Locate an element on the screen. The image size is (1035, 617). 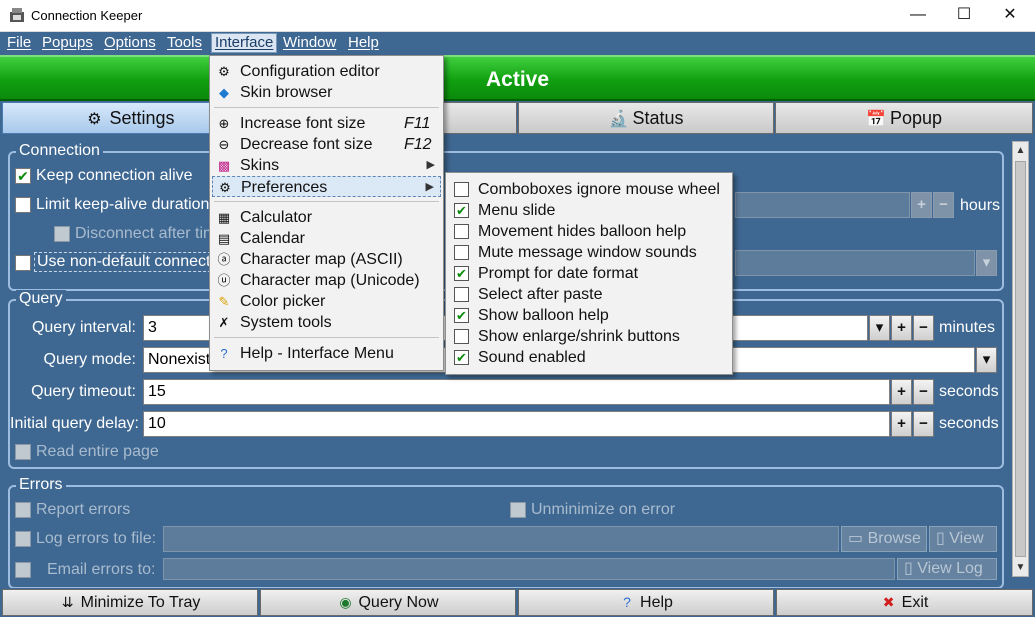
menu-window: Window is located at coordinates (309, 43).